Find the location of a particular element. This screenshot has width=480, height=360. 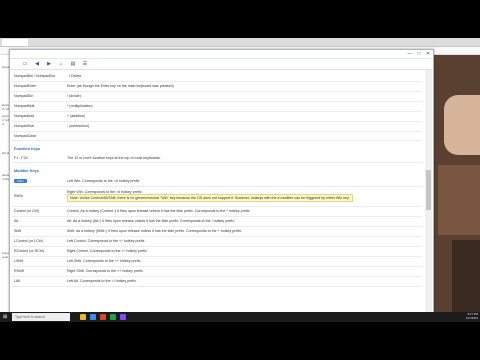

key-name: NumpadSub is located at coordinates (38, 126).